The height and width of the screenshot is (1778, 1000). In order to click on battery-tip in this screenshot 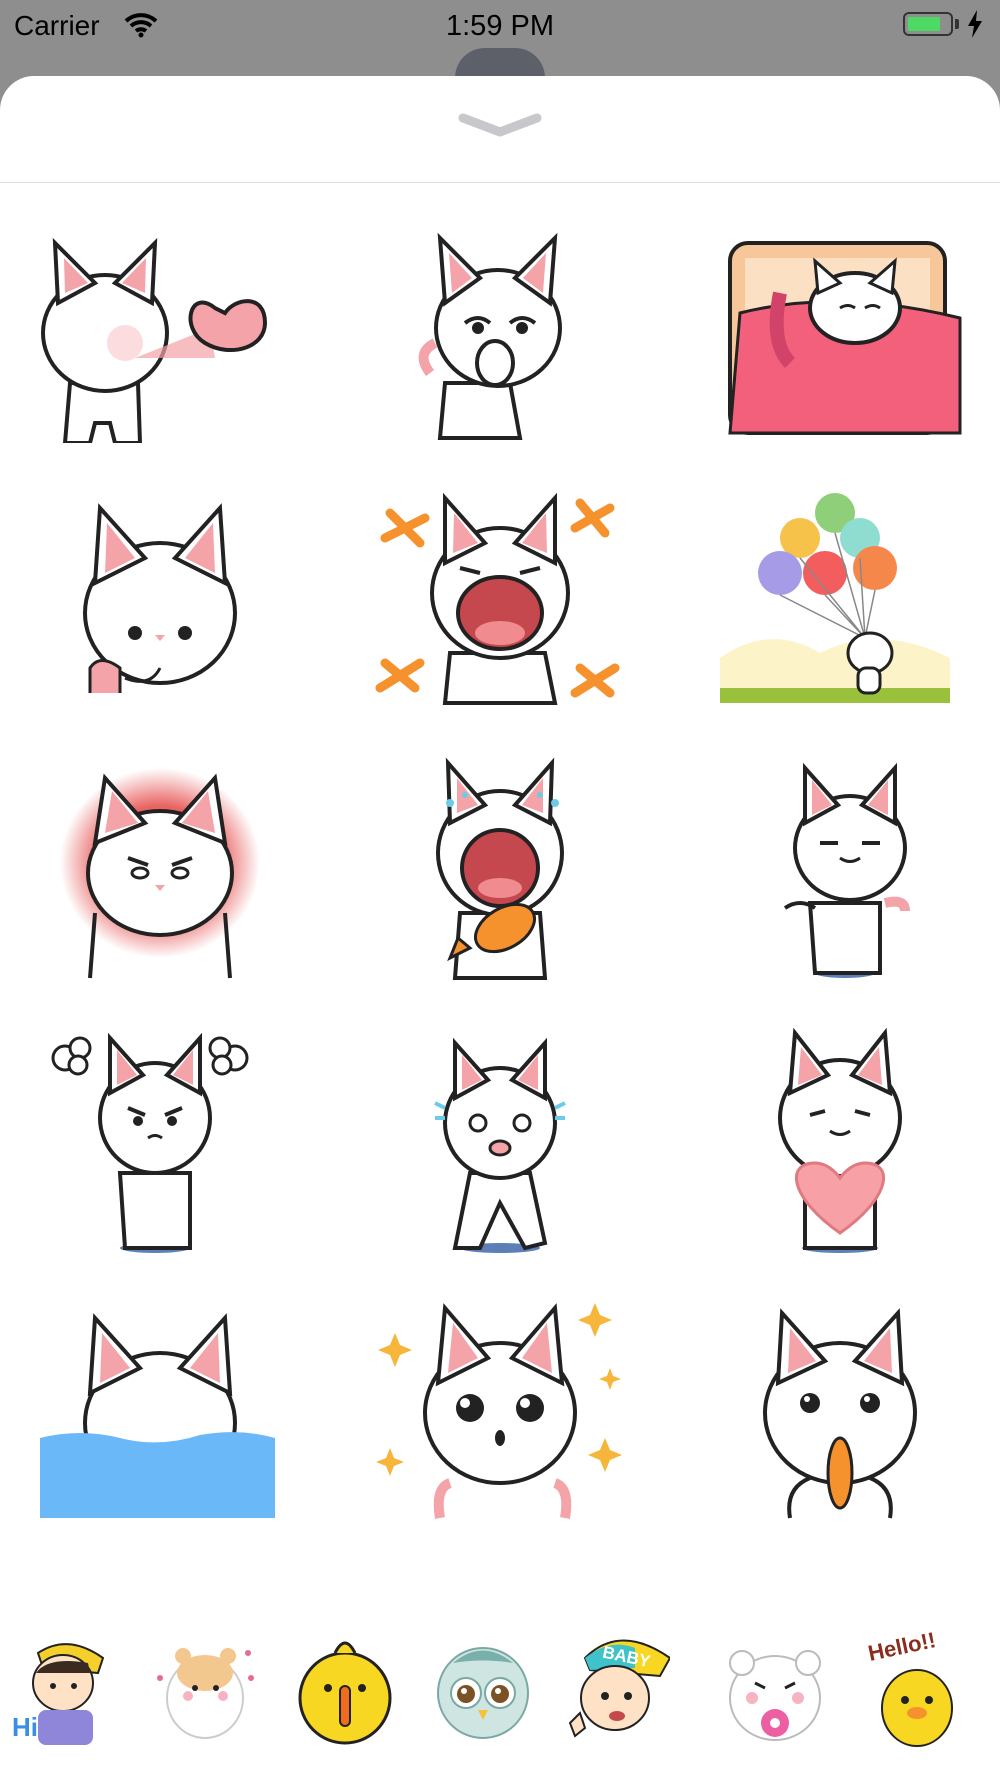, I will do `click(957, 24)`.